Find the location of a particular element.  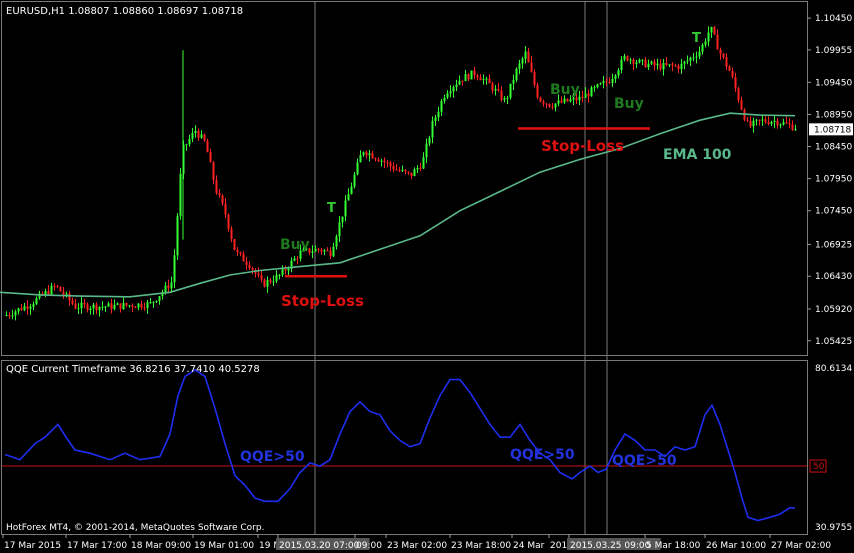

time-tick-label: 19 Mar 01:00 is located at coordinates (224, 546).